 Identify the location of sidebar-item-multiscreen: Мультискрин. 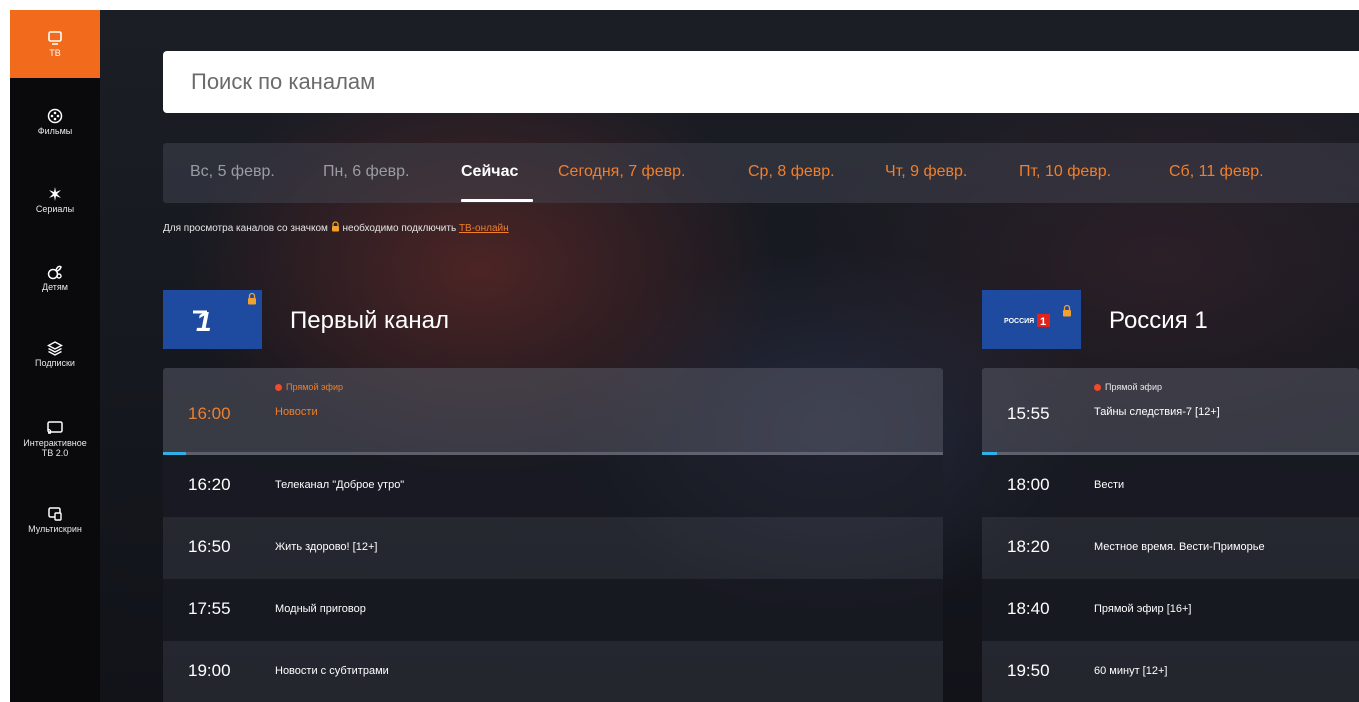
(55, 520).